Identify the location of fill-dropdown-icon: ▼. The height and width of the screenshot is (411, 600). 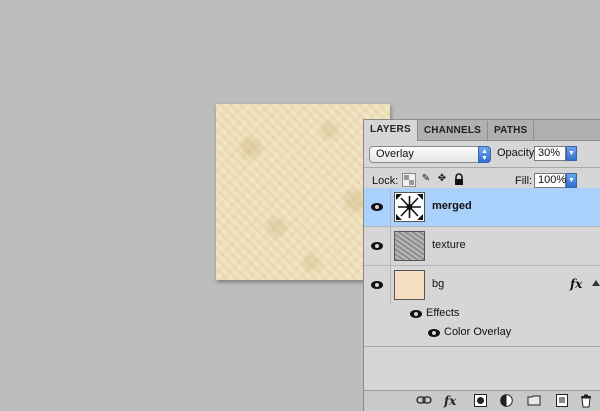
(571, 180).